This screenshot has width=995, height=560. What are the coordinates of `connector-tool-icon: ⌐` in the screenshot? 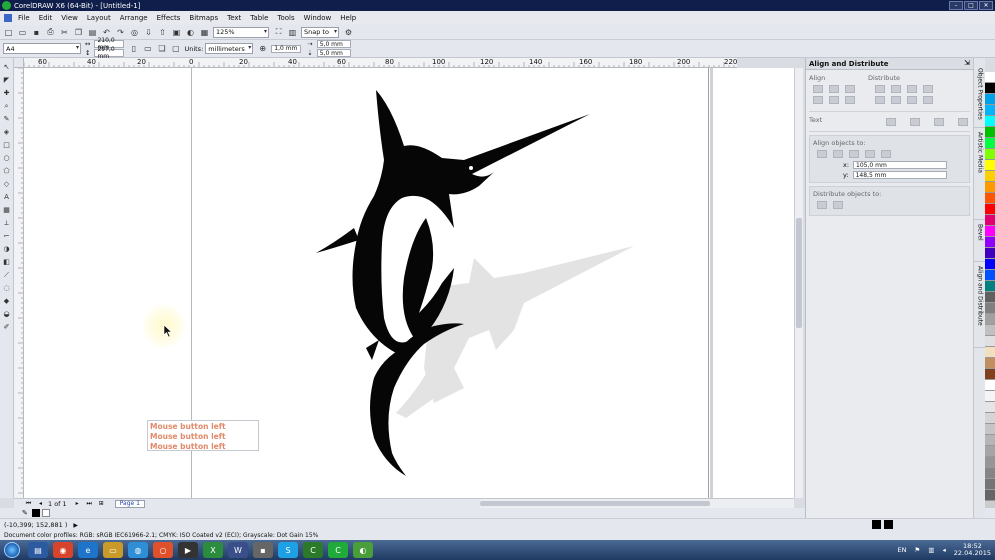 It's located at (7, 236).